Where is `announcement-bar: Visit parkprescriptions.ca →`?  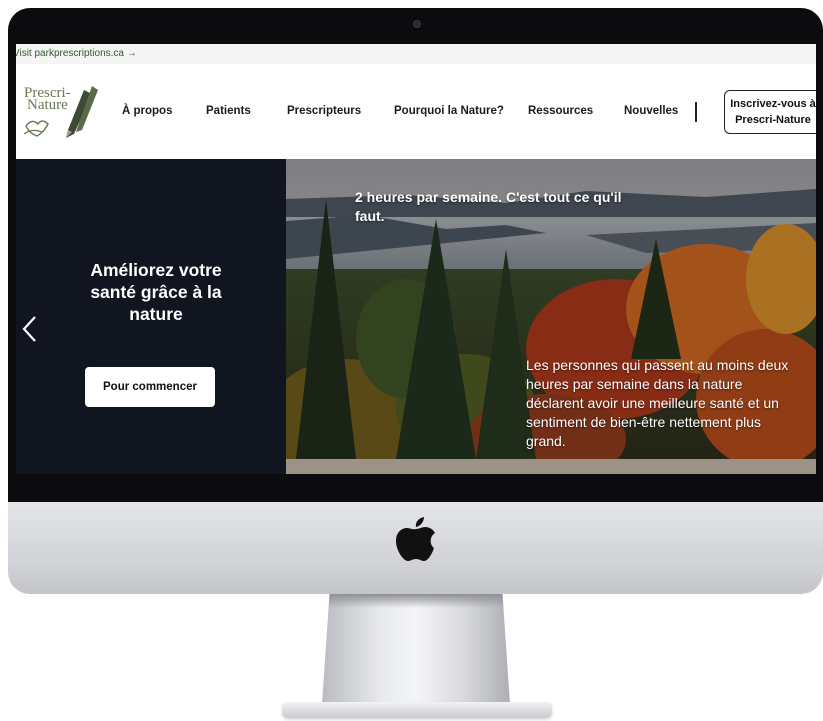
announcement-bar: Visit parkprescriptions.ca → is located at coordinates (416, 54).